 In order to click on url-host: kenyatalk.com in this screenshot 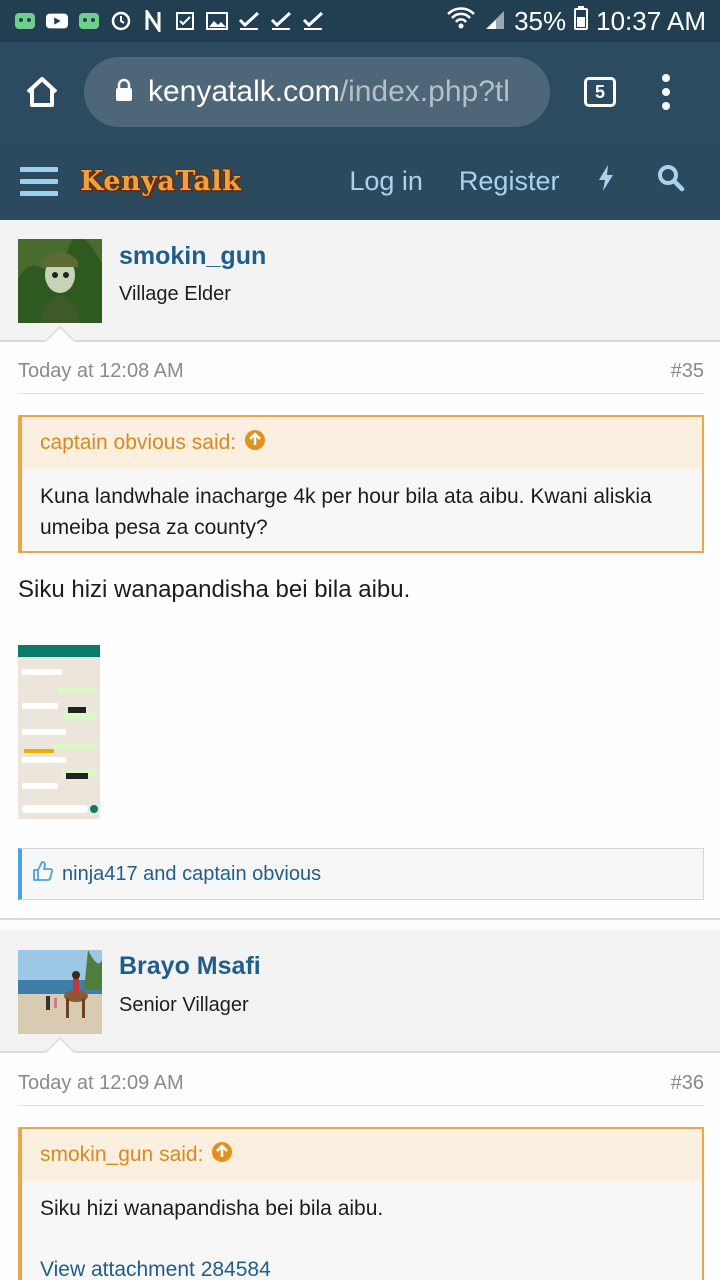, I will do `click(244, 91)`.